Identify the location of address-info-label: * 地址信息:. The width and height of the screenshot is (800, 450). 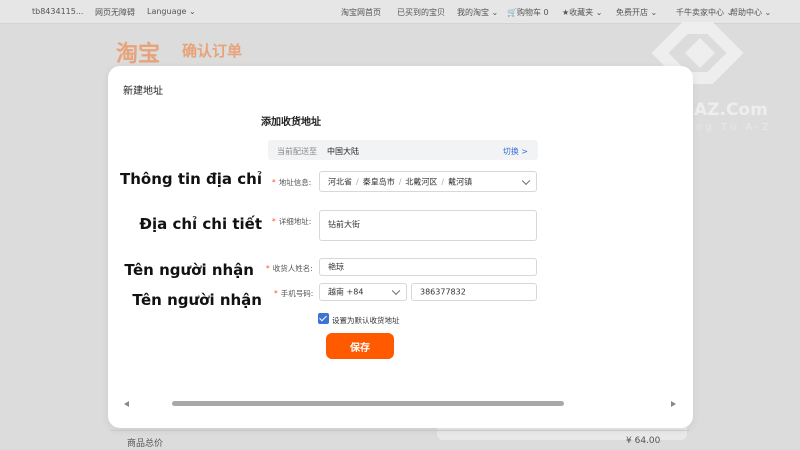
(292, 182).